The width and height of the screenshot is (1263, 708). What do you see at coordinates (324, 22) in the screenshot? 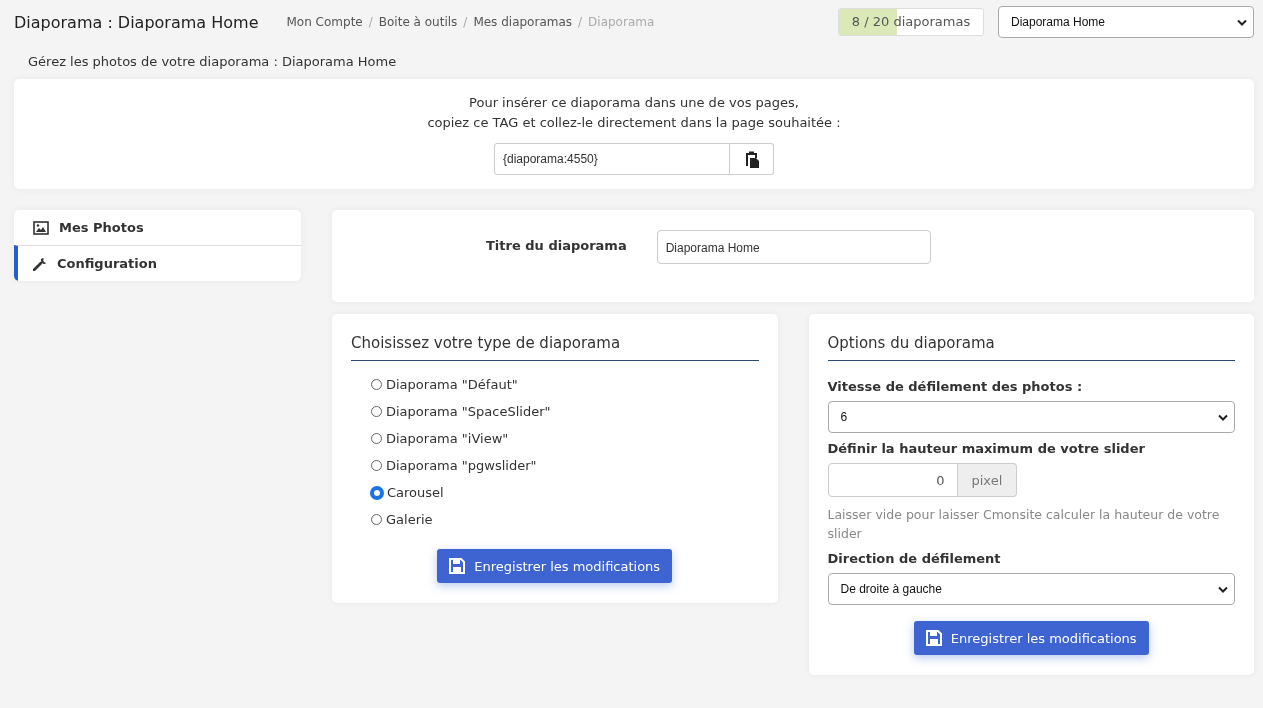
I see `breadcrumb-link: Mon Compte` at bounding box center [324, 22].